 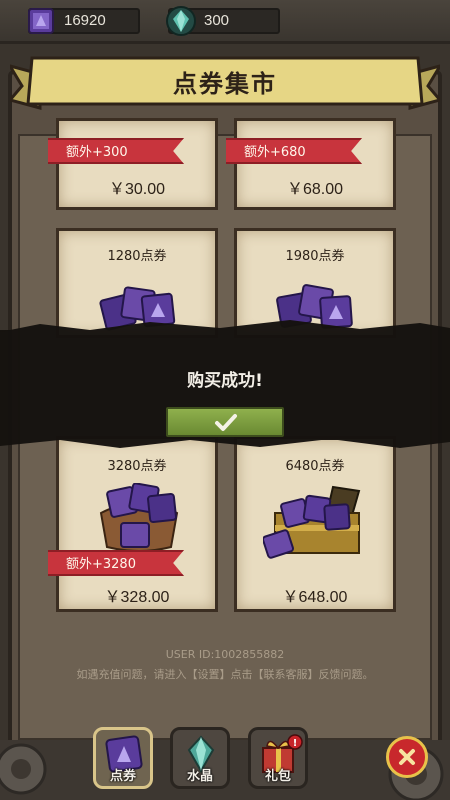 I want to click on product-card: ￥30.00, so click(x=137, y=164).